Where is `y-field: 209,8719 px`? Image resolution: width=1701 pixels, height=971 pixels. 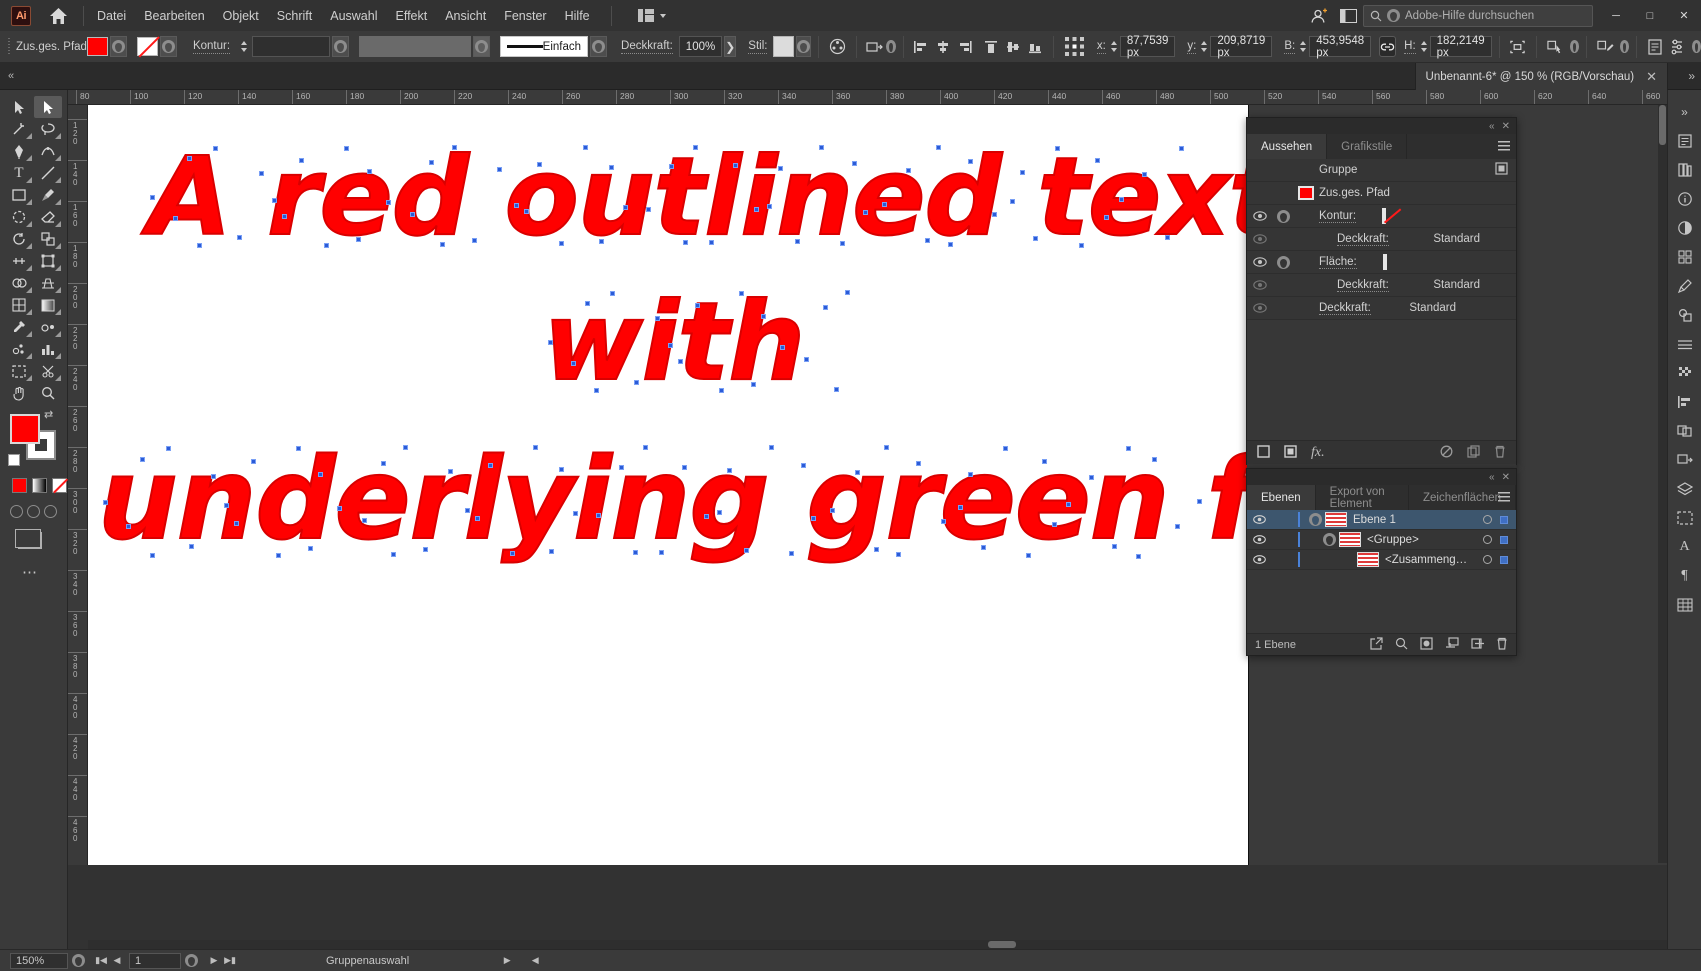 y-field: 209,8719 px is located at coordinates (1241, 47).